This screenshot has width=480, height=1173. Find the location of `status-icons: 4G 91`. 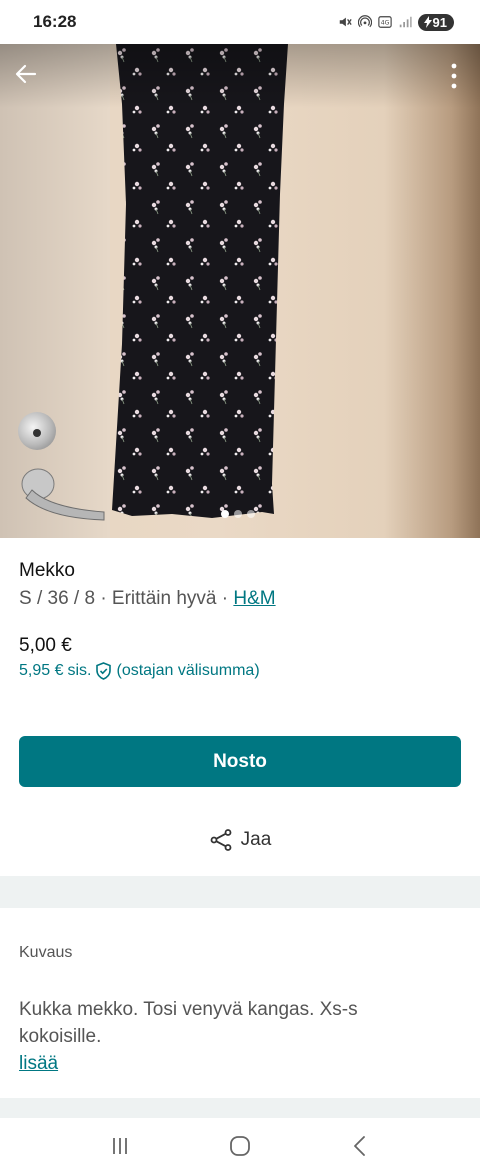

status-icons: 4G 91 is located at coordinates (396, 22).